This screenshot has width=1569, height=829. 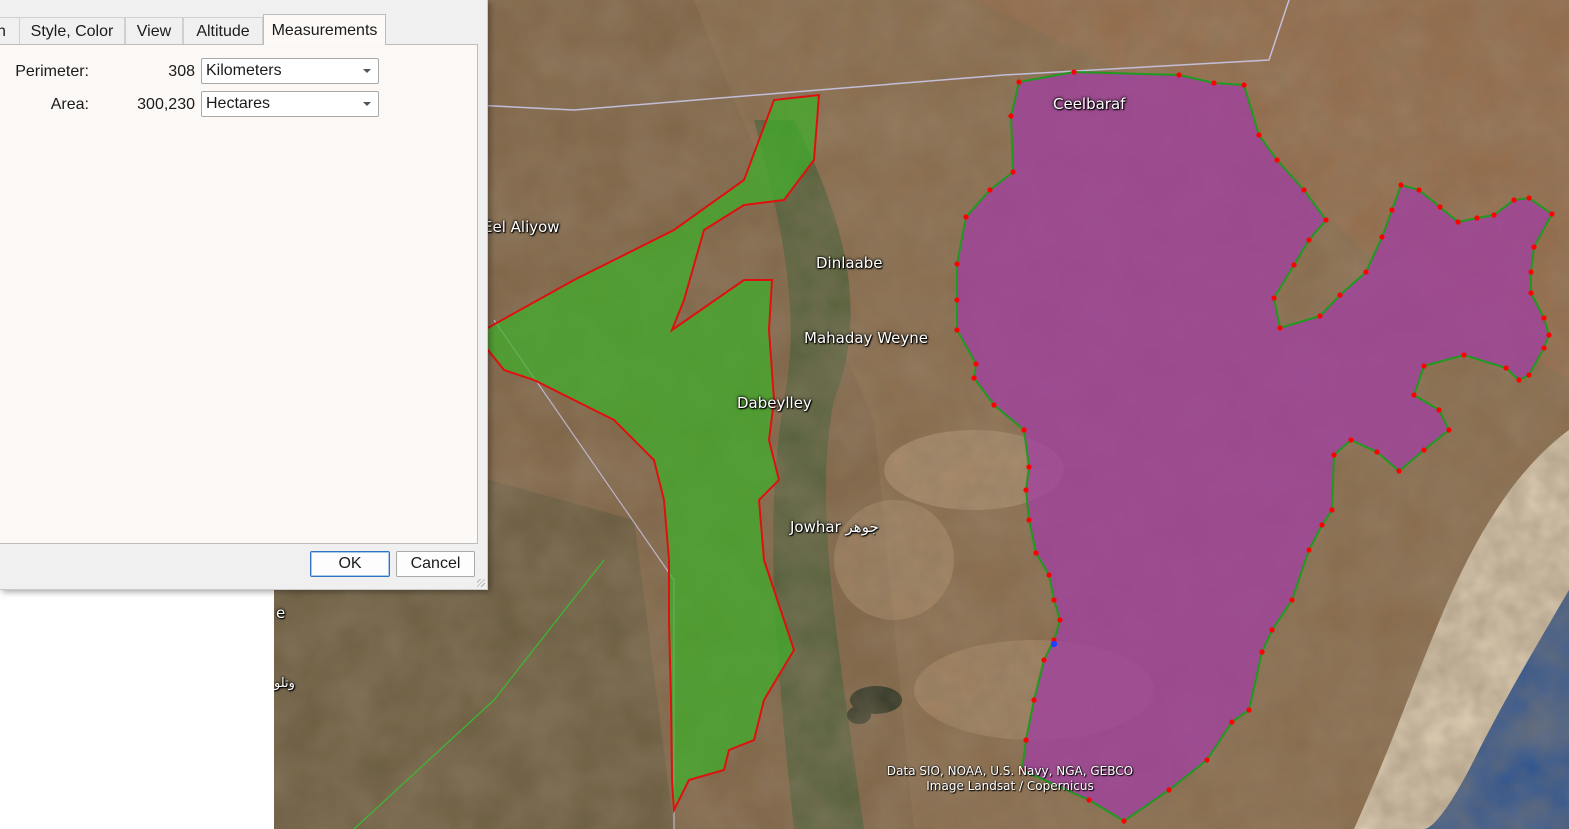 What do you see at coordinates (350, 564) in the screenshot?
I see `ok-button: OK` at bounding box center [350, 564].